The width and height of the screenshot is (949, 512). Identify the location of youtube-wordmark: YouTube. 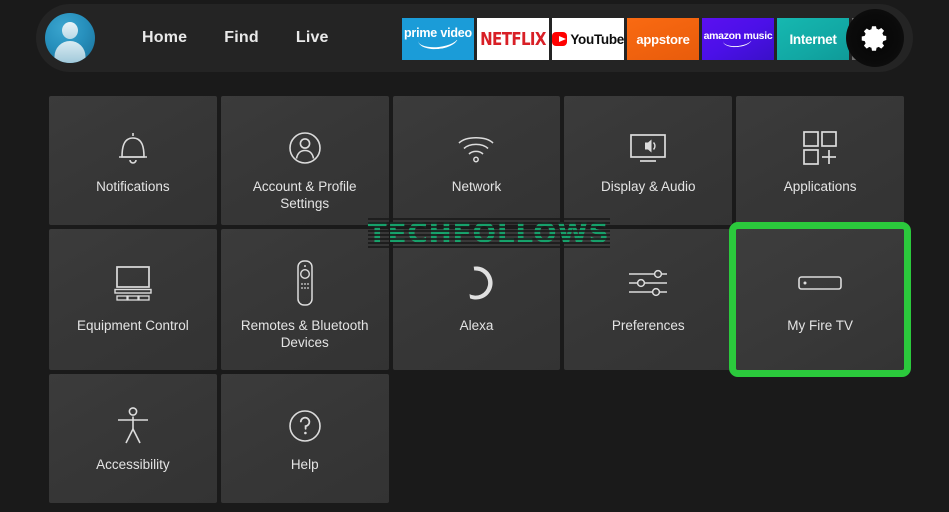
(597, 39).